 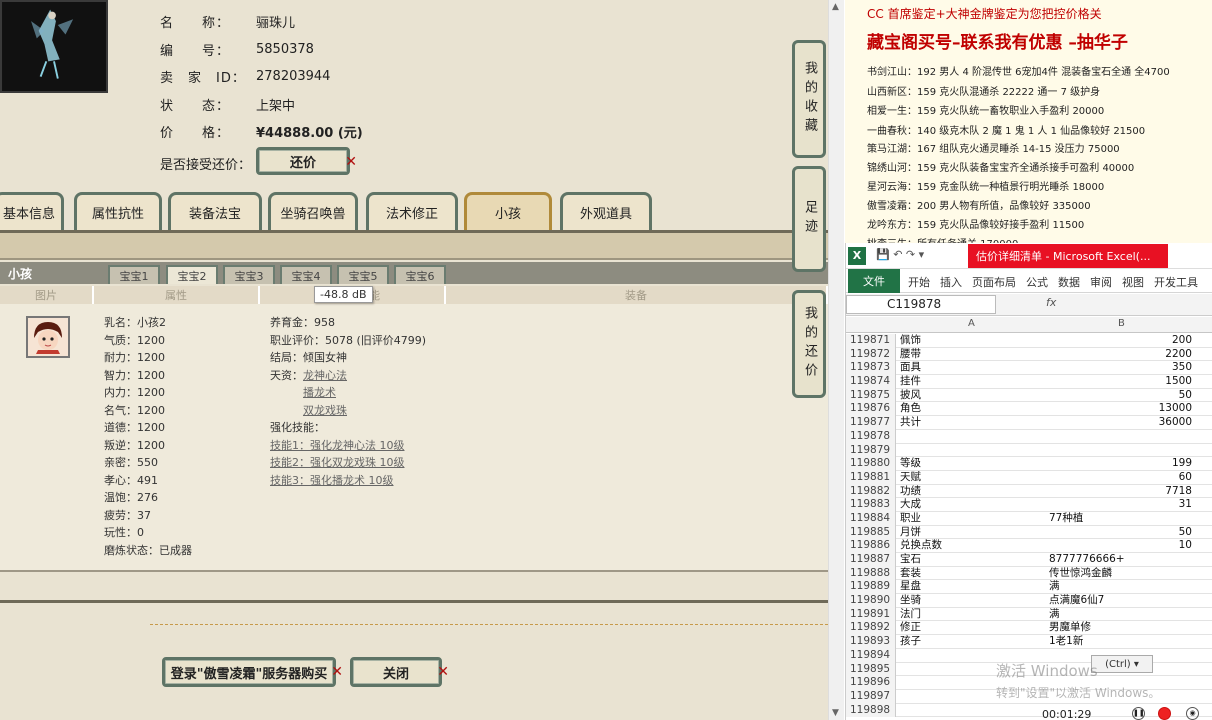 What do you see at coordinates (871, 477) in the screenshot?
I see `row-number: 119881` at bounding box center [871, 477].